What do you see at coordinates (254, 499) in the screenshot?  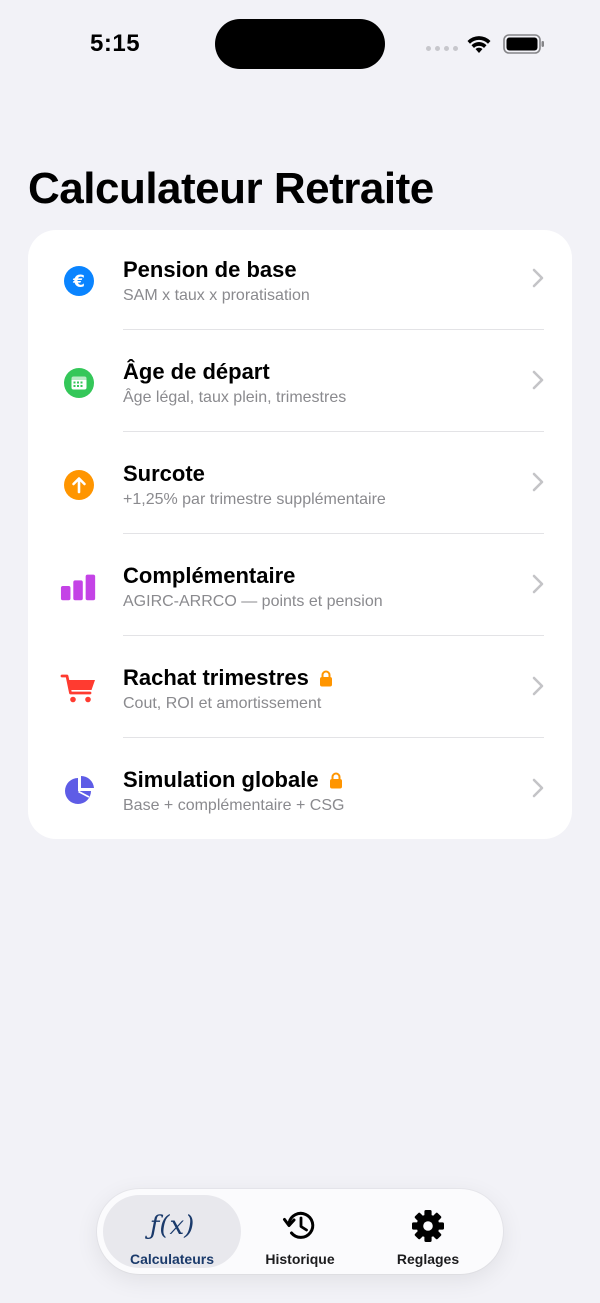 I see `row-subtitle: +1,25% par trimestre supplémentaire` at bounding box center [254, 499].